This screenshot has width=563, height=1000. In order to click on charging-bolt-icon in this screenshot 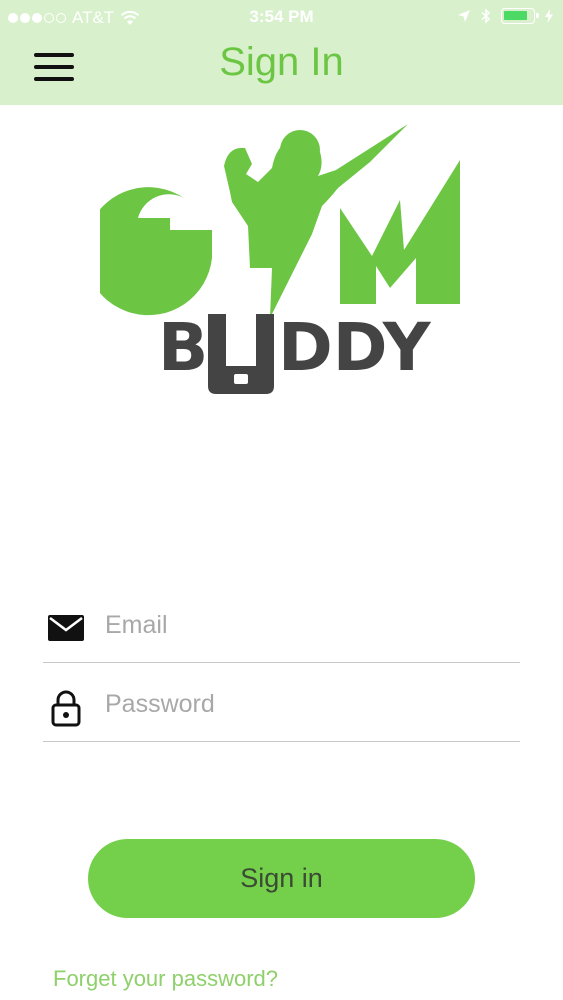, I will do `click(549, 16)`.